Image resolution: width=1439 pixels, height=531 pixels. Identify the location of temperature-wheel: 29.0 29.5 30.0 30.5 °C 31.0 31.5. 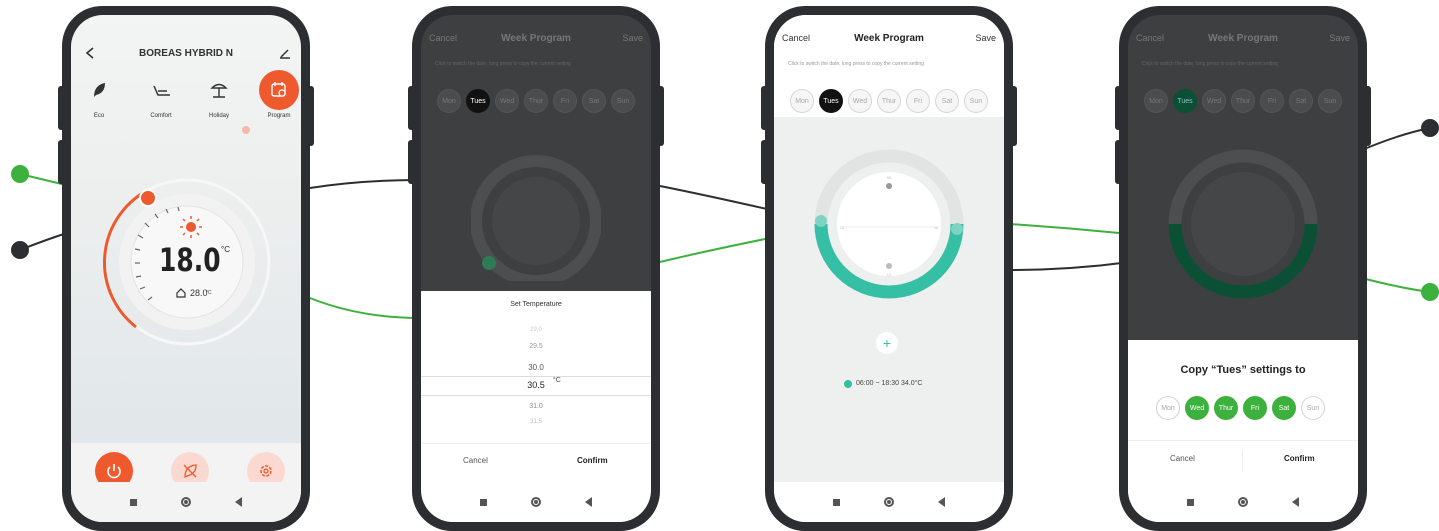
(536, 379).